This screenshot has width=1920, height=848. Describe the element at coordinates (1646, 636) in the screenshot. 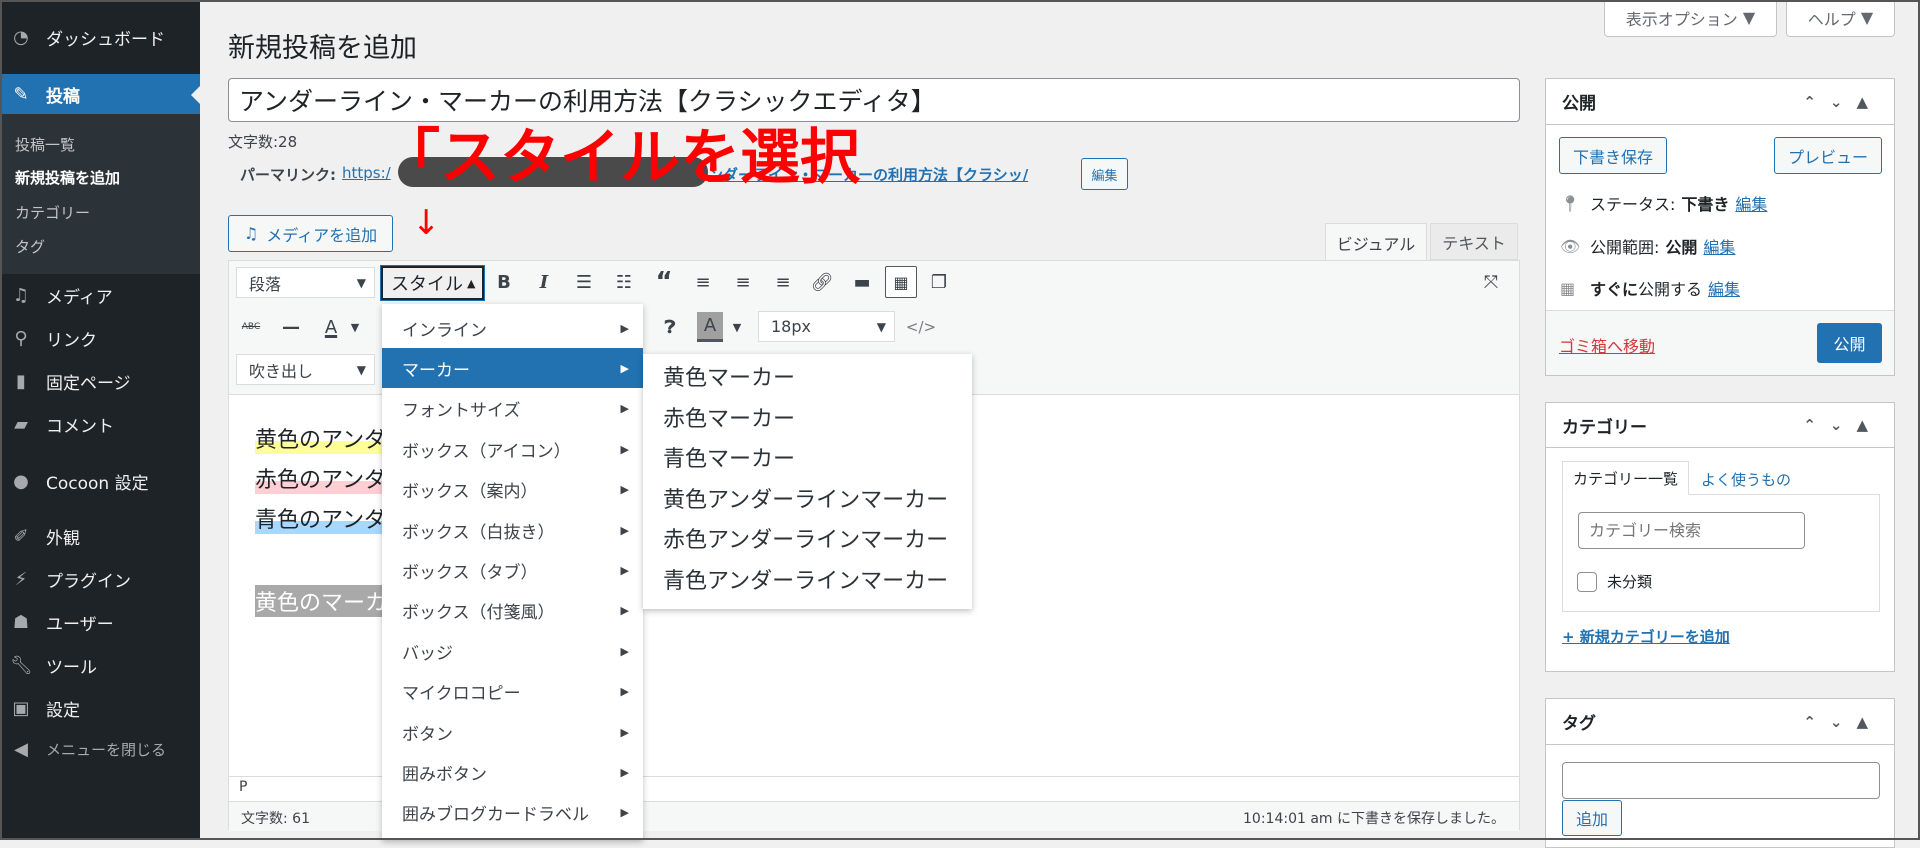

I see `add-new-category-link: + 新規カテゴリーを追加` at that location.